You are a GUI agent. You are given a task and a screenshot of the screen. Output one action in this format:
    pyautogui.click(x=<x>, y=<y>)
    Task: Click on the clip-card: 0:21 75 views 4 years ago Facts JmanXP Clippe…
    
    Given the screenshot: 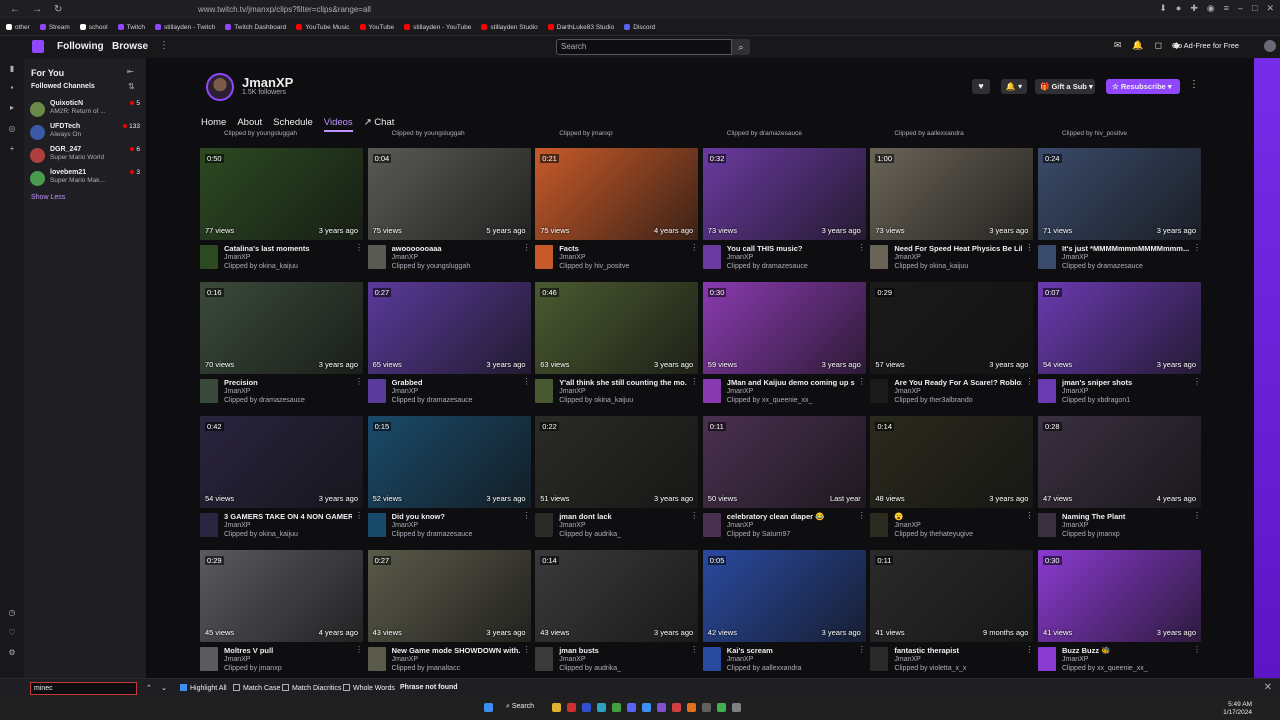 What is the action you would take?
    pyautogui.click(x=617, y=214)
    